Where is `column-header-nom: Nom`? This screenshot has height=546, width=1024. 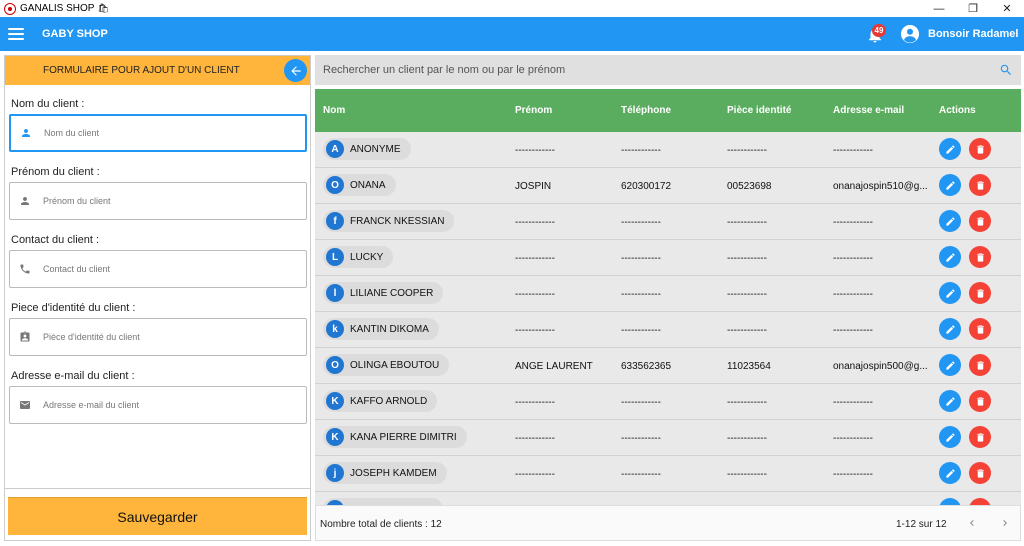 column-header-nom: Nom is located at coordinates (334, 110).